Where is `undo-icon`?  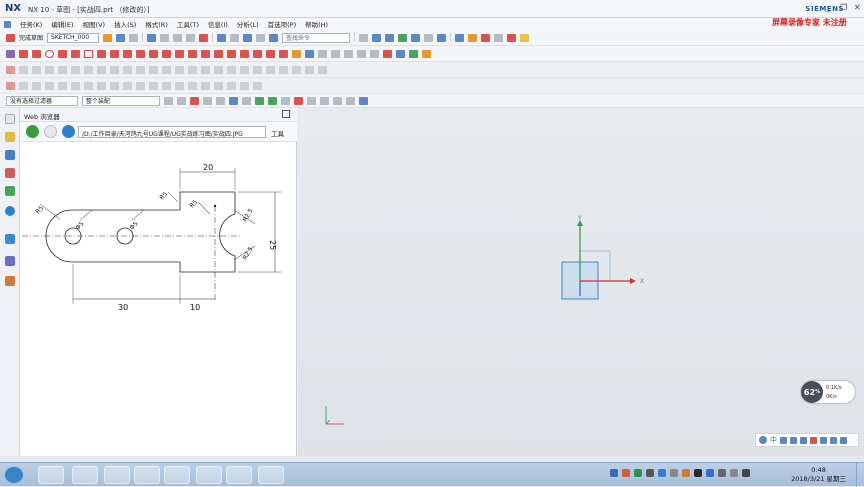
undo-icon is located at coordinates (222, 37).